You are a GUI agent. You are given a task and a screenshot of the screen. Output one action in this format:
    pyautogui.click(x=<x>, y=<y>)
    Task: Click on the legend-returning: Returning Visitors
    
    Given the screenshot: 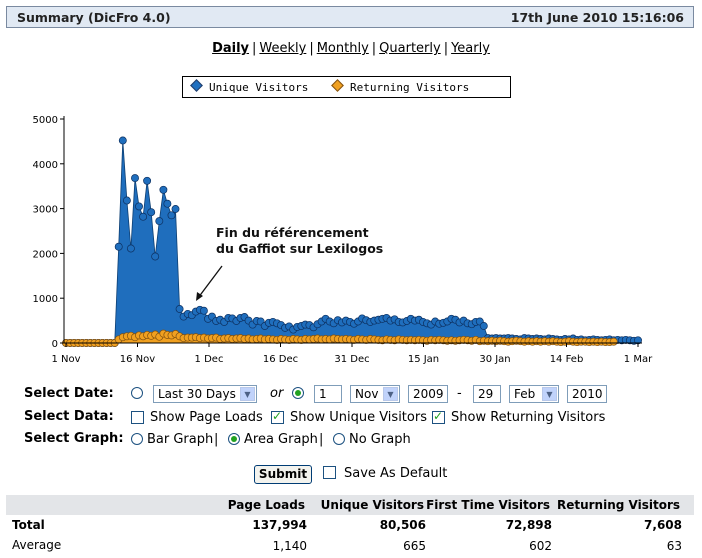 What is the action you would take?
    pyautogui.click(x=400, y=86)
    